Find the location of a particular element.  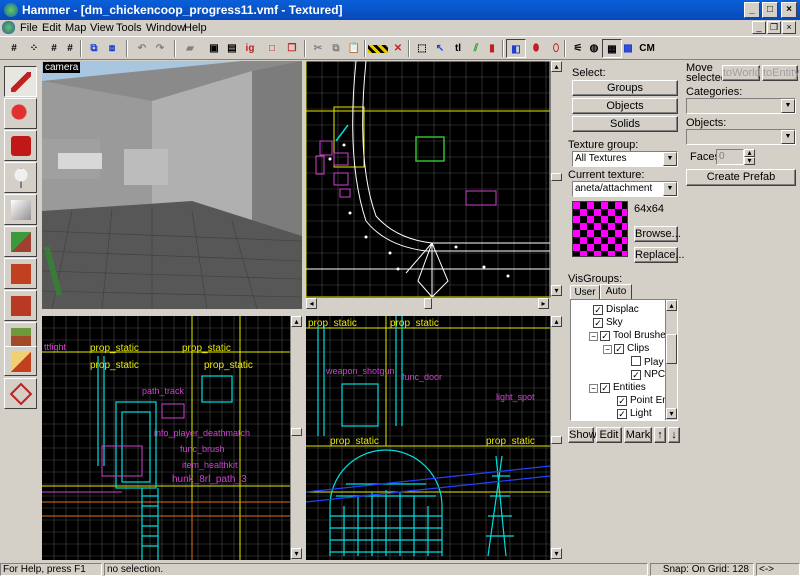

undo-icon: ↶ is located at coordinates (142, 48).